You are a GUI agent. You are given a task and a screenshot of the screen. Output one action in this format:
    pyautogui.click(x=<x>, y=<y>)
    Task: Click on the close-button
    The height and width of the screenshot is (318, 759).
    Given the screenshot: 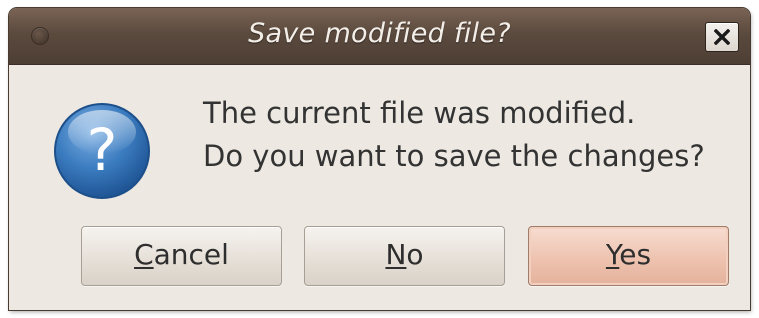 What is the action you would take?
    pyautogui.click(x=722, y=37)
    